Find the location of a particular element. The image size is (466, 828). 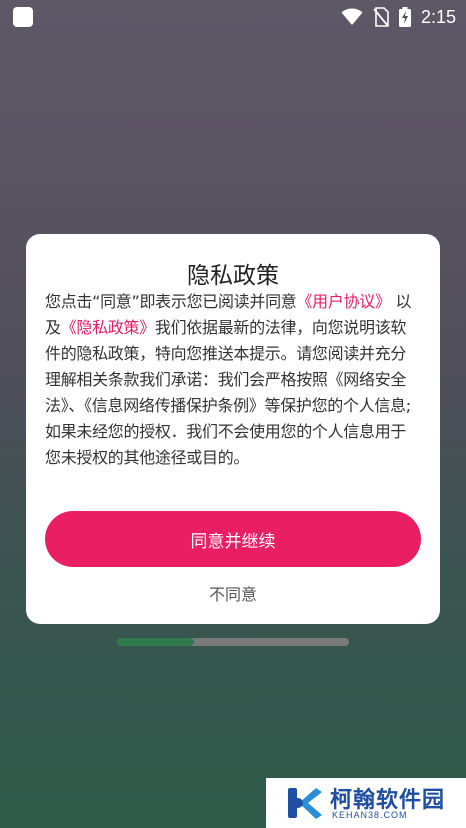

dialog-title: 隐私政策 is located at coordinates (233, 276).